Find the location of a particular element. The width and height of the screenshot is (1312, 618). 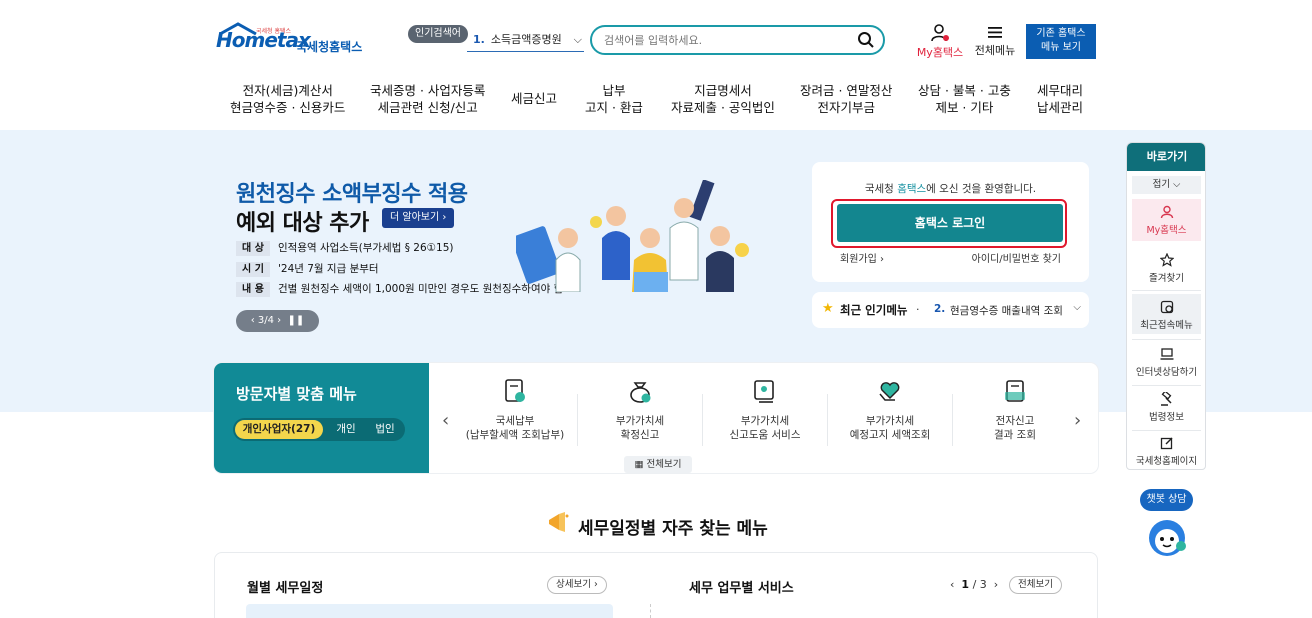

my-hometax-link: My홈택스 is located at coordinates (940, 42).